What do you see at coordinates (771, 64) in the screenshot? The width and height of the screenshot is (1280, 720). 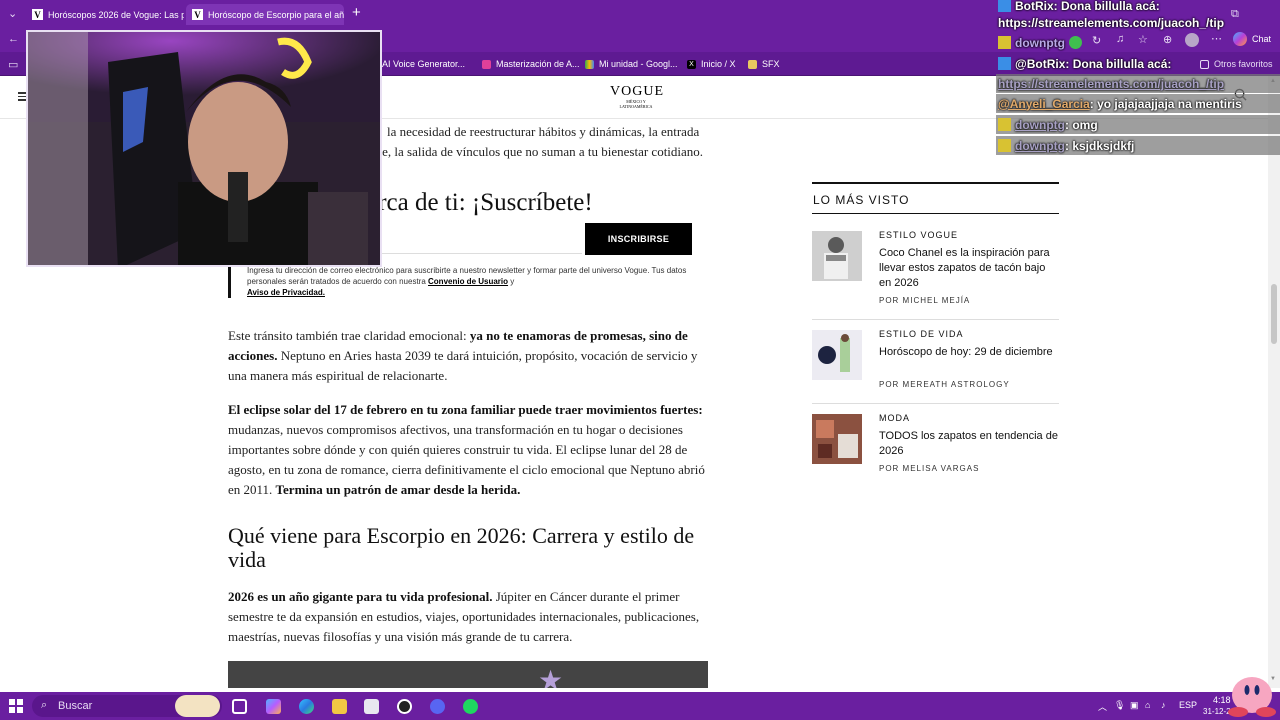 I see `bookmark-label: SFX` at bounding box center [771, 64].